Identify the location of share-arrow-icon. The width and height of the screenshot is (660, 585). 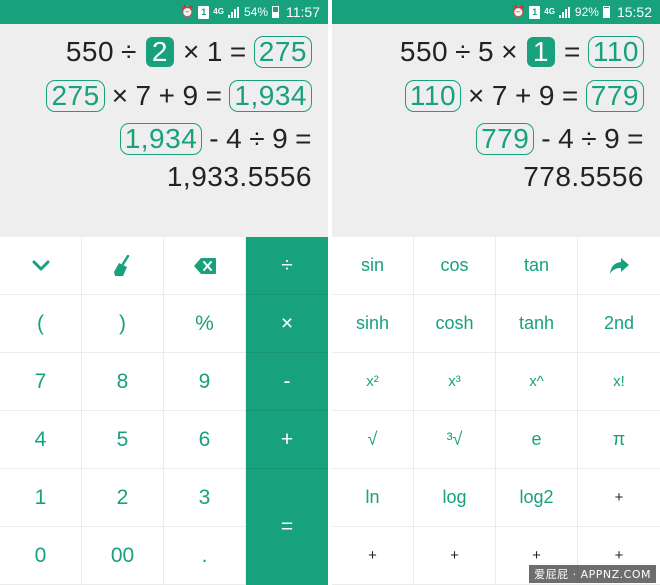
(619, 265).